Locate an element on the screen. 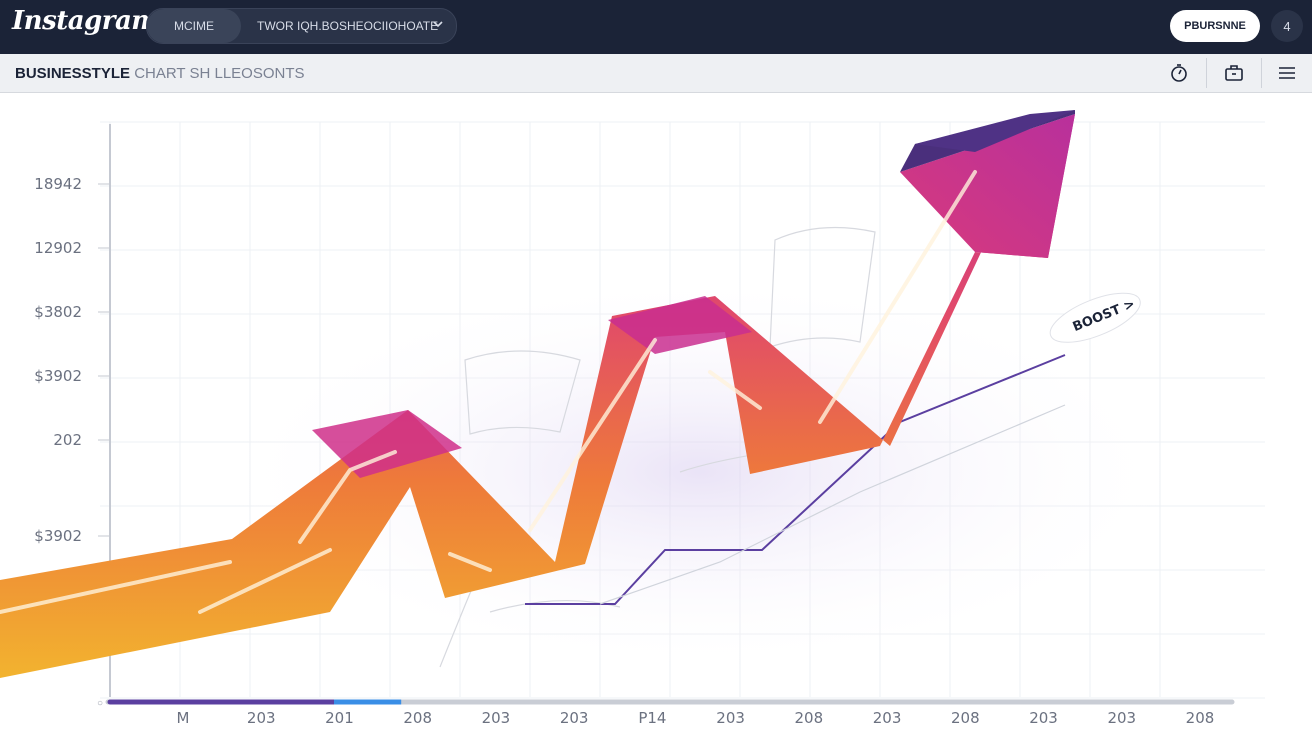 The image size is (1312, 736). nav-segment: MCIME TWOR IQH.BOSHEOCIIOHOATE is located at coordinates (301, 26).